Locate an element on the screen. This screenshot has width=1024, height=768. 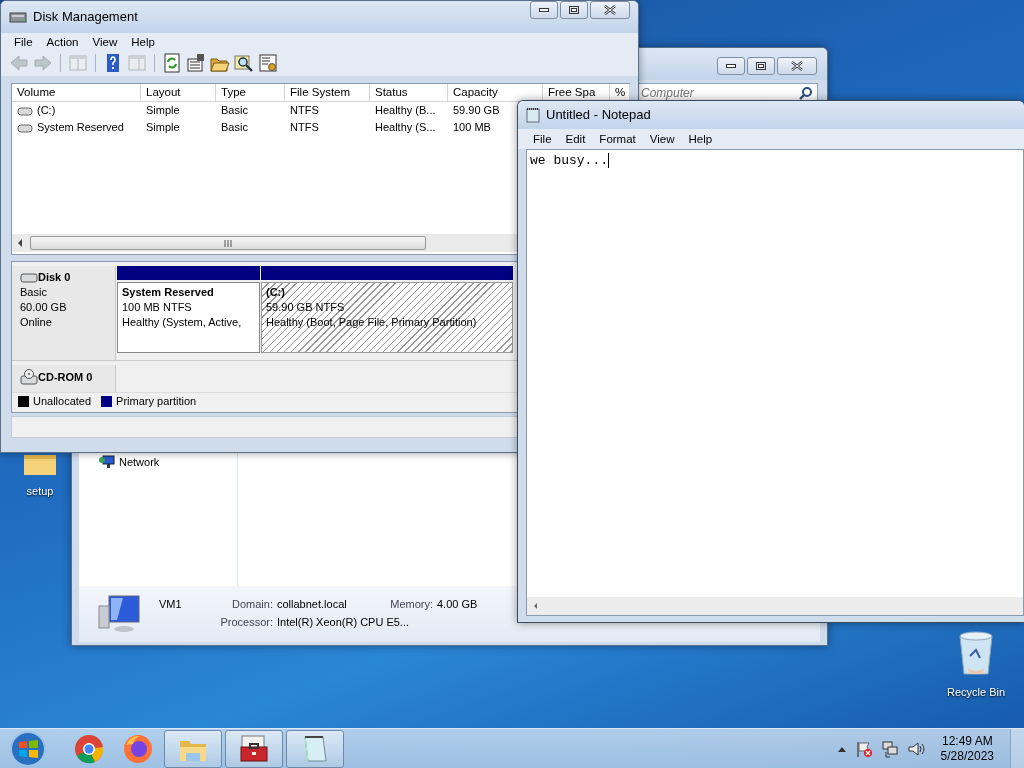
nav-item: Network is located at coordinates (139, 461).